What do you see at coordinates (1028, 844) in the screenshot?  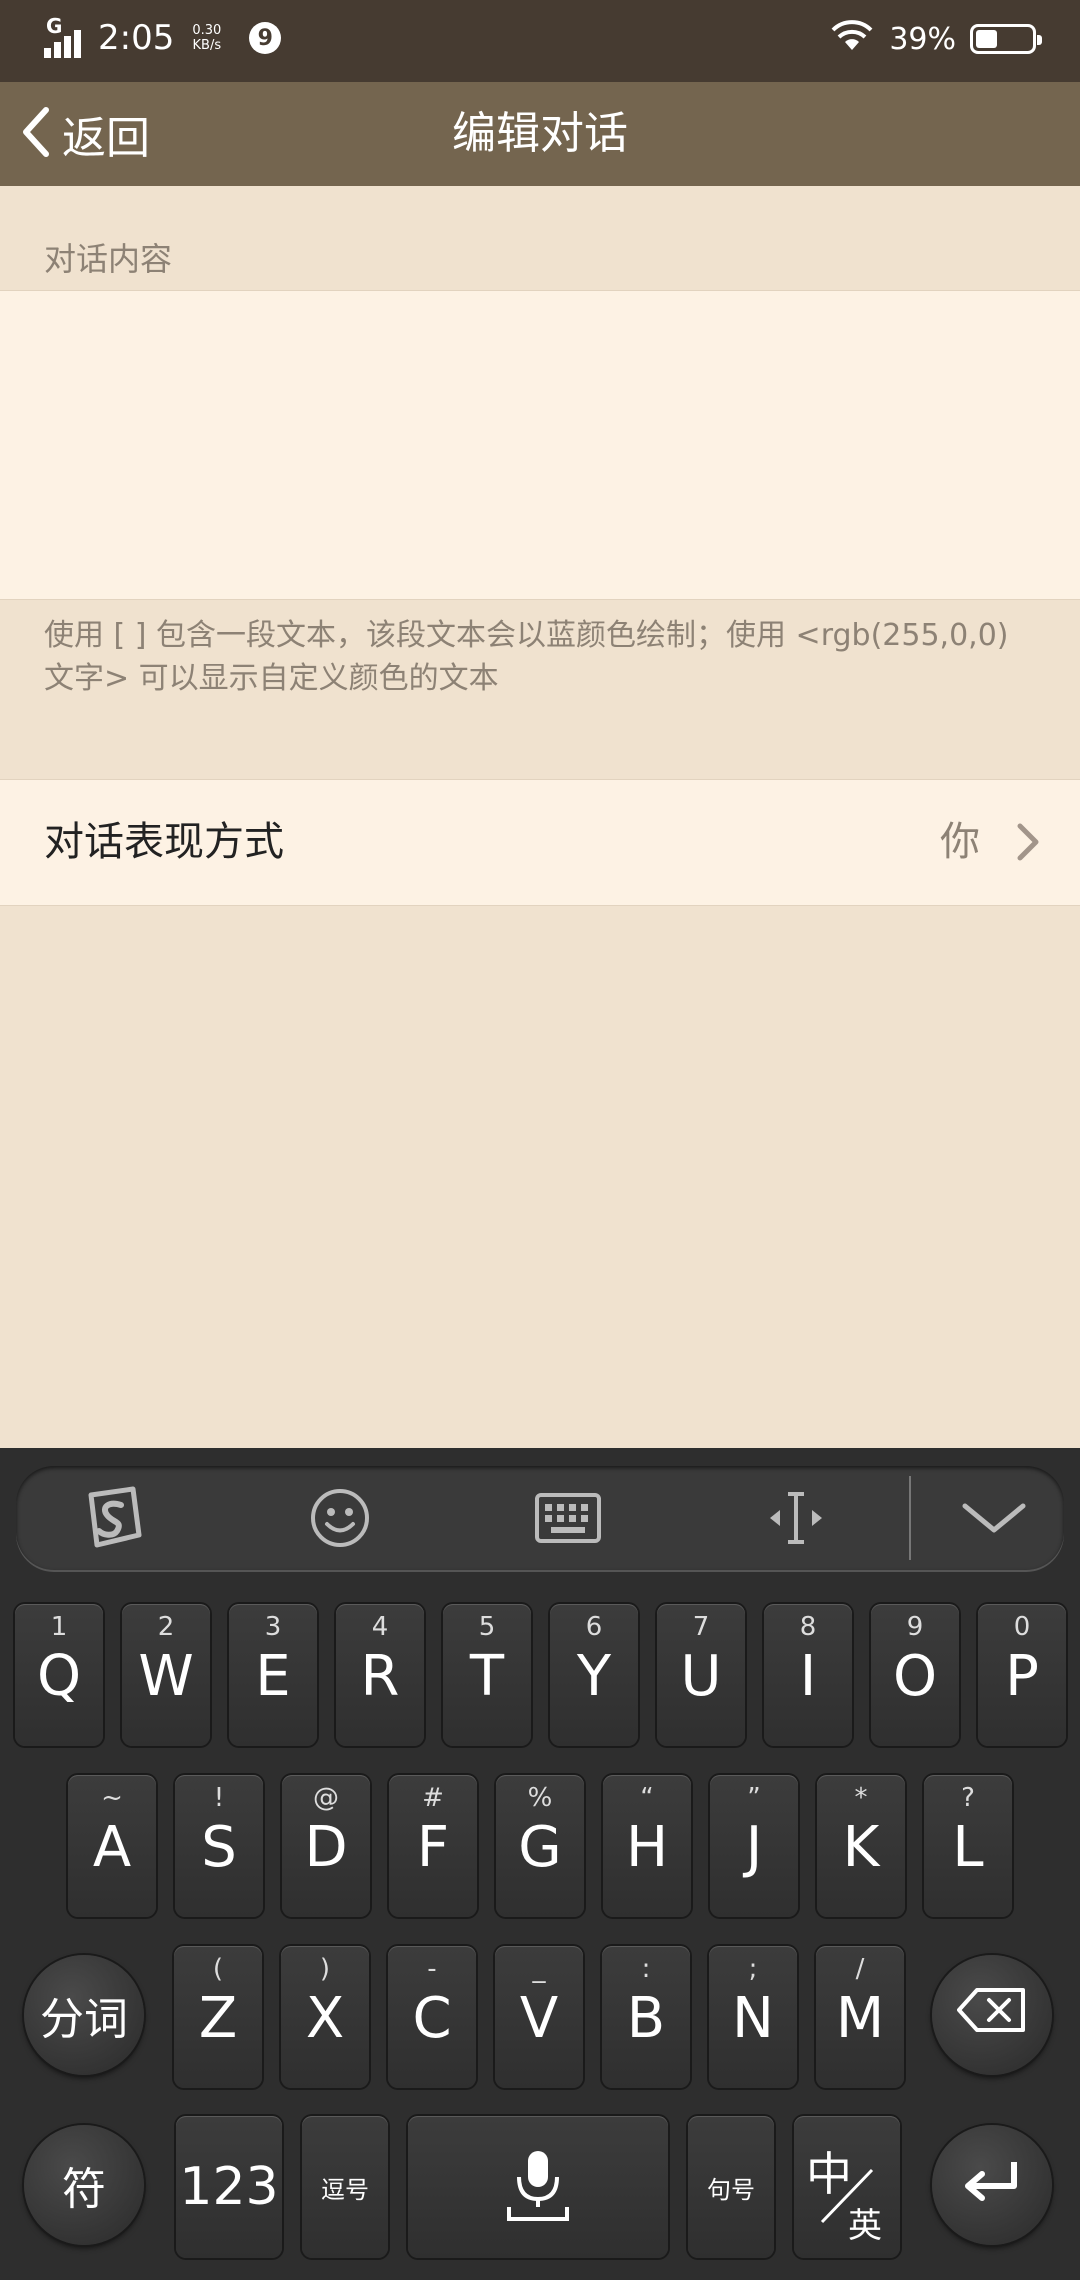 I see `chevron-right-icon` at bounding box center [1028, 844].